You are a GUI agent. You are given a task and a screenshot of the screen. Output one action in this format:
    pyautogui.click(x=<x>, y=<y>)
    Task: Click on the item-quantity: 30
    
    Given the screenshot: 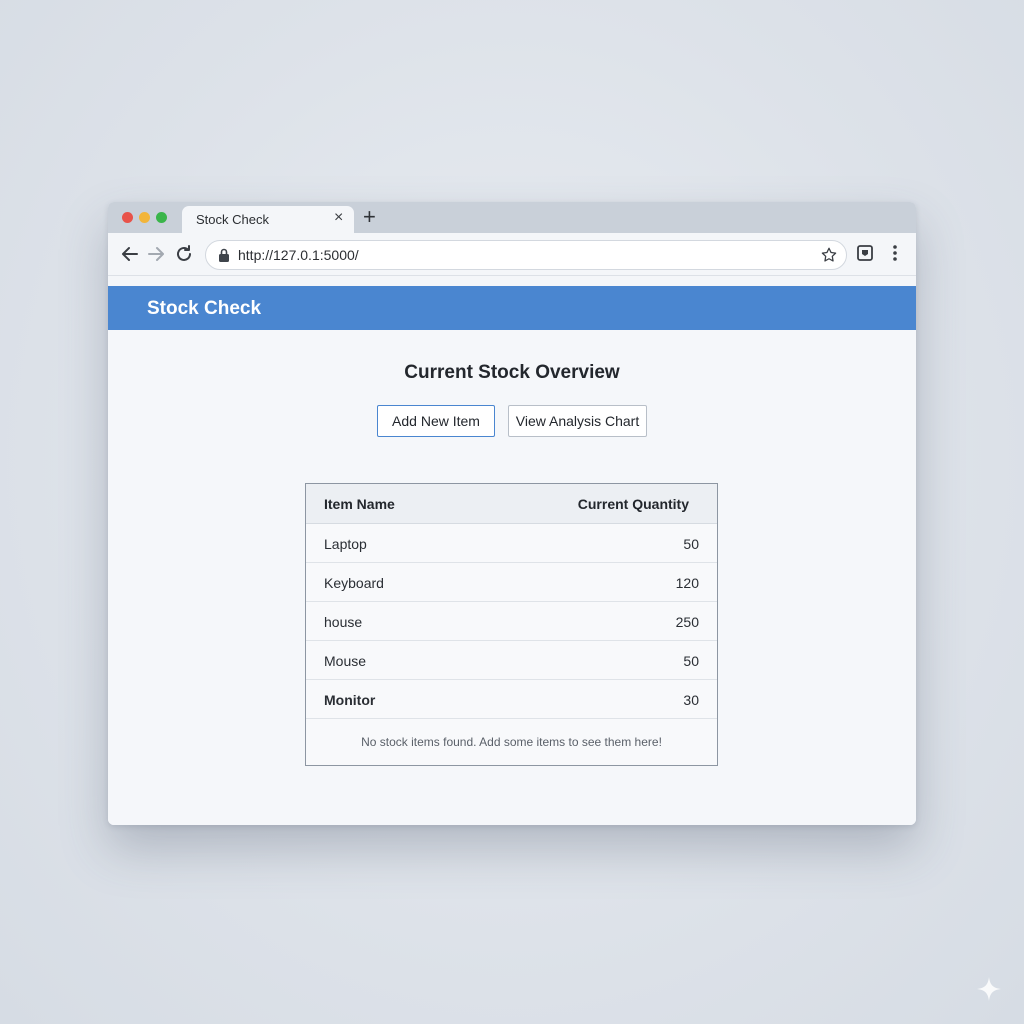 What is the action you would take?
    pyautogui.click(x=691, y=700)
    